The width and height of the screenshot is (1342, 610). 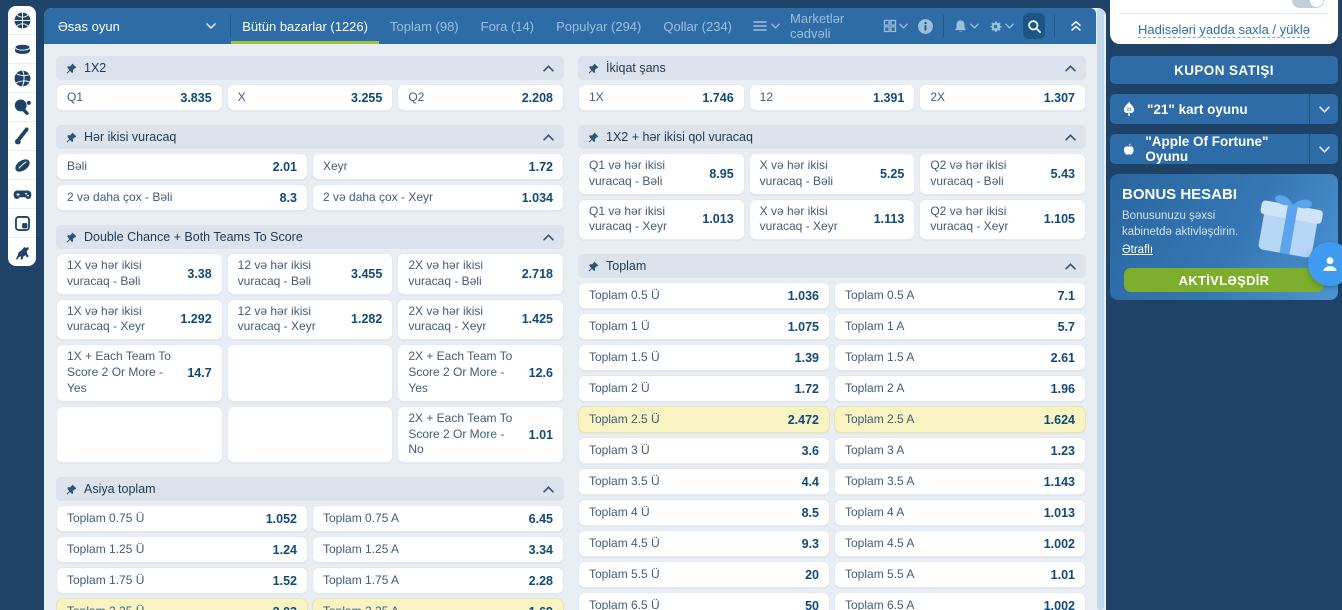 I want to click on odds-cell: Toplam 3 A 1.23, so click(x=960, y=451).